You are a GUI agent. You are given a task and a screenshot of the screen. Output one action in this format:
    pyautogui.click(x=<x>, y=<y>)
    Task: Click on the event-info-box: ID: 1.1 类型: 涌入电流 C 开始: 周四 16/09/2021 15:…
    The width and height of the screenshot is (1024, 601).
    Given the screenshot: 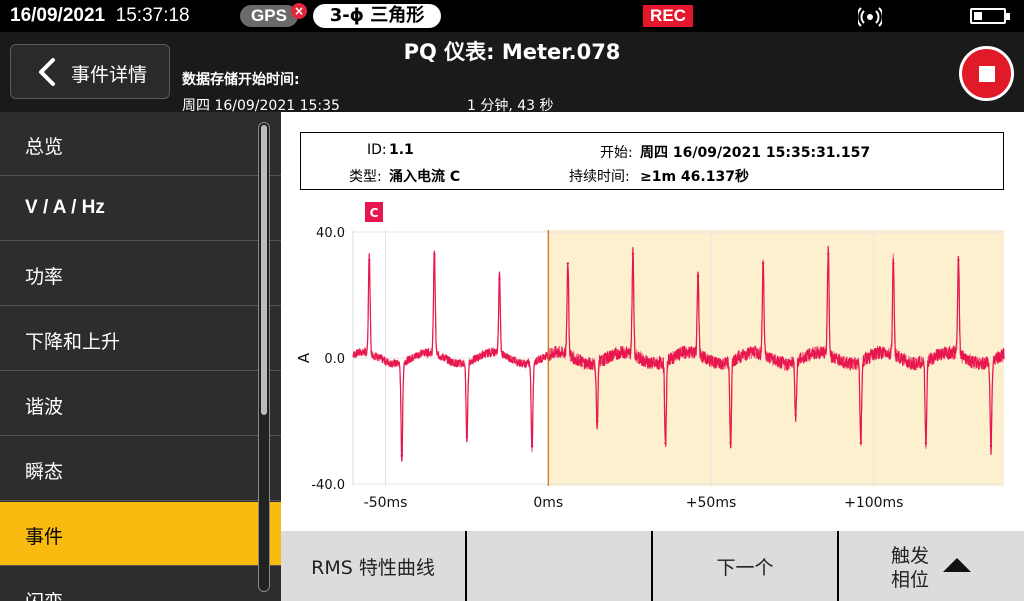 What is the action you would take?
    pyautogui.click(x=652, y=161)
    